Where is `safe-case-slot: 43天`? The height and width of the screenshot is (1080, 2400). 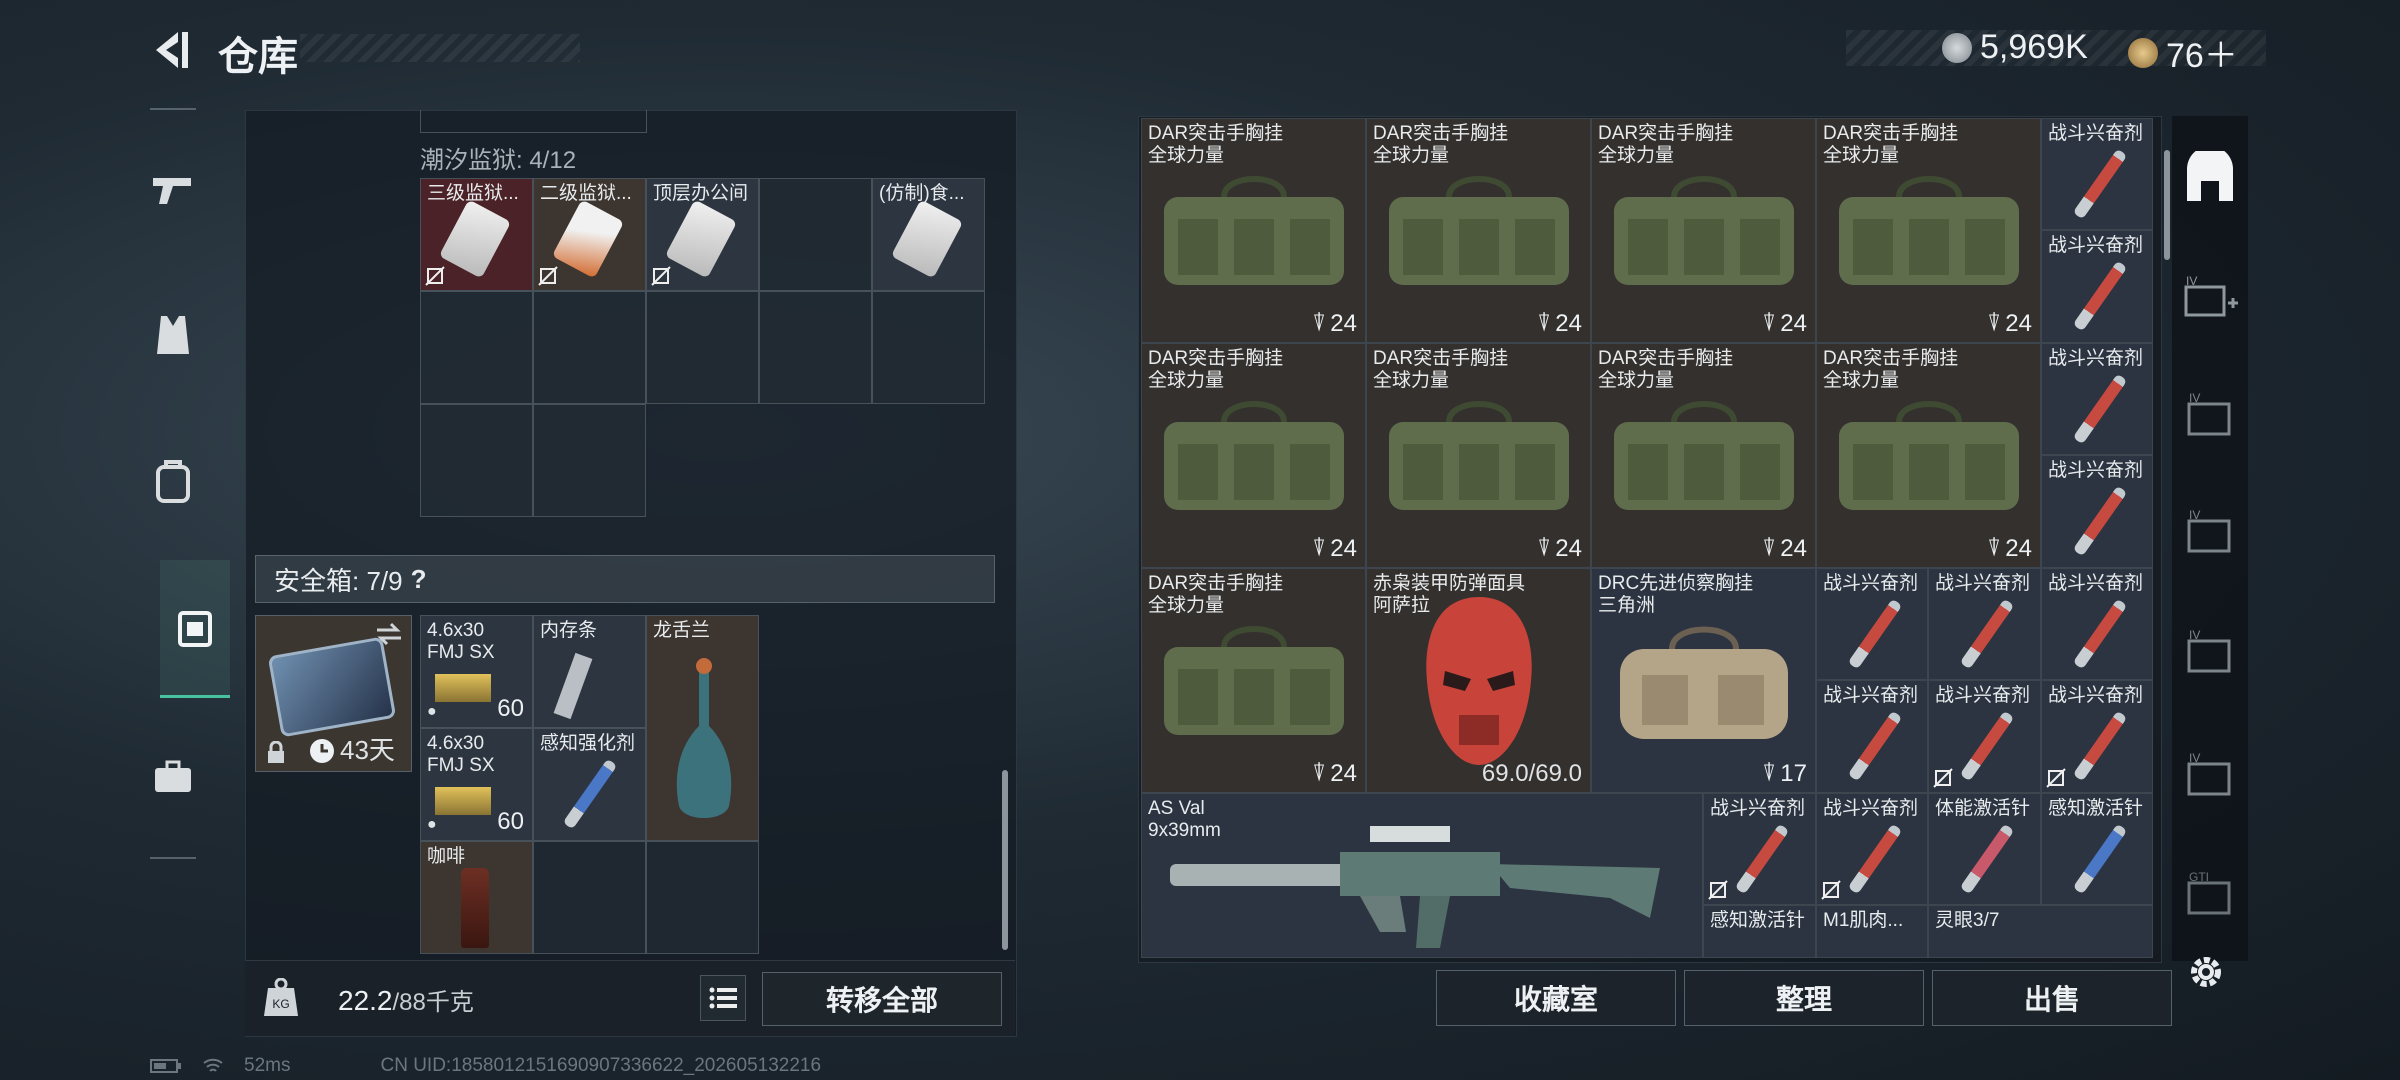 safe-case-slot: 43天 is located at coordinates (333, 693).